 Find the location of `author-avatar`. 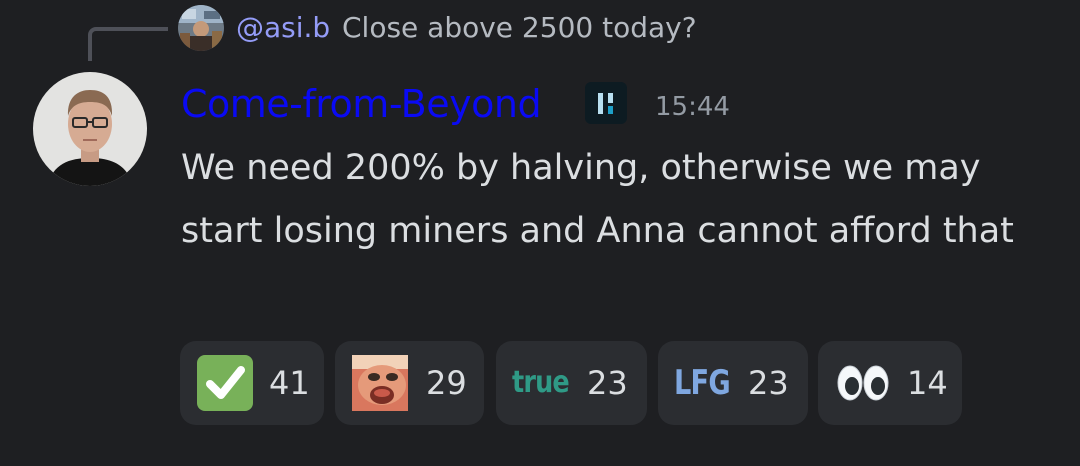

author-avatar is located at coordinates (90, 129).